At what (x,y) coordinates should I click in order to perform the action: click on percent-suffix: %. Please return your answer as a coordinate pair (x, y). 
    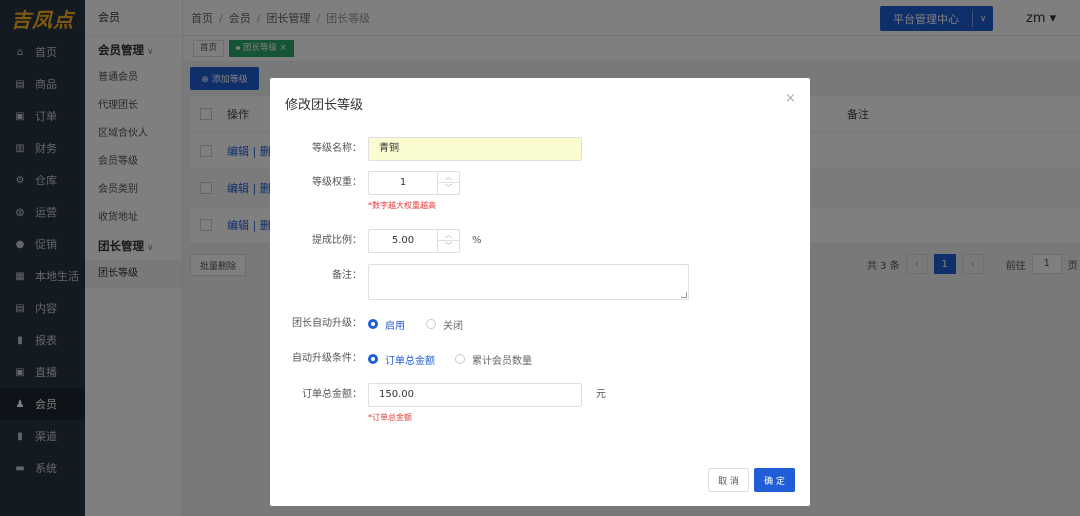
    Looking at the image, I should click on (477, 240).